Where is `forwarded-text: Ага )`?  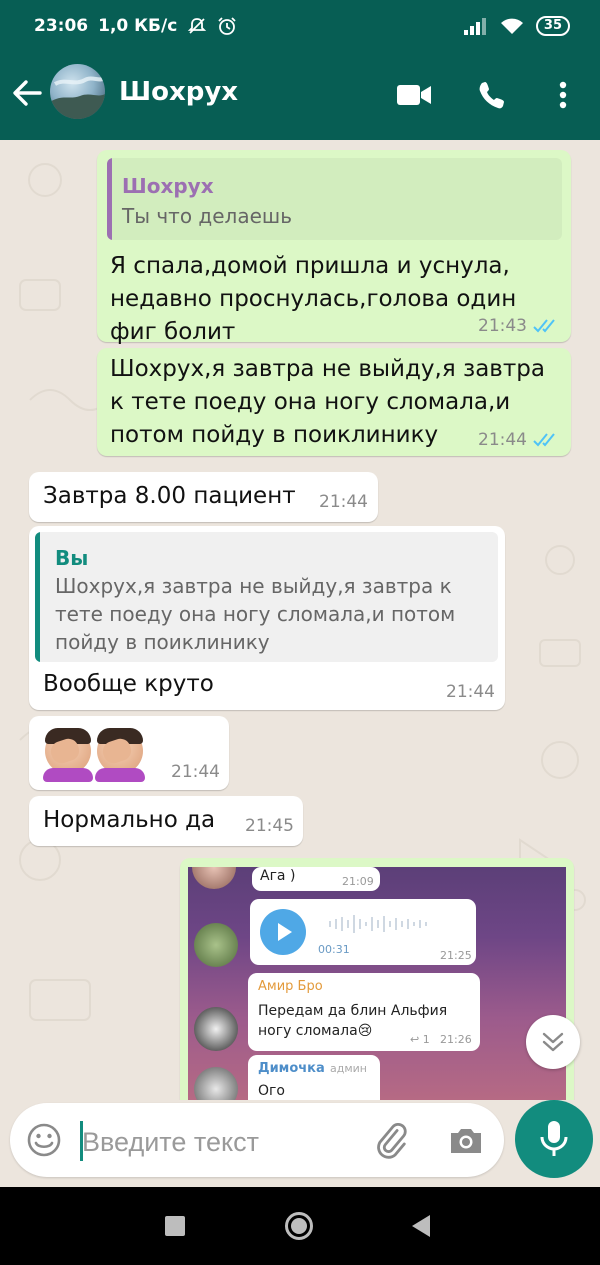 forwarded-text: Ага ) is located at coordinates (278, 876).